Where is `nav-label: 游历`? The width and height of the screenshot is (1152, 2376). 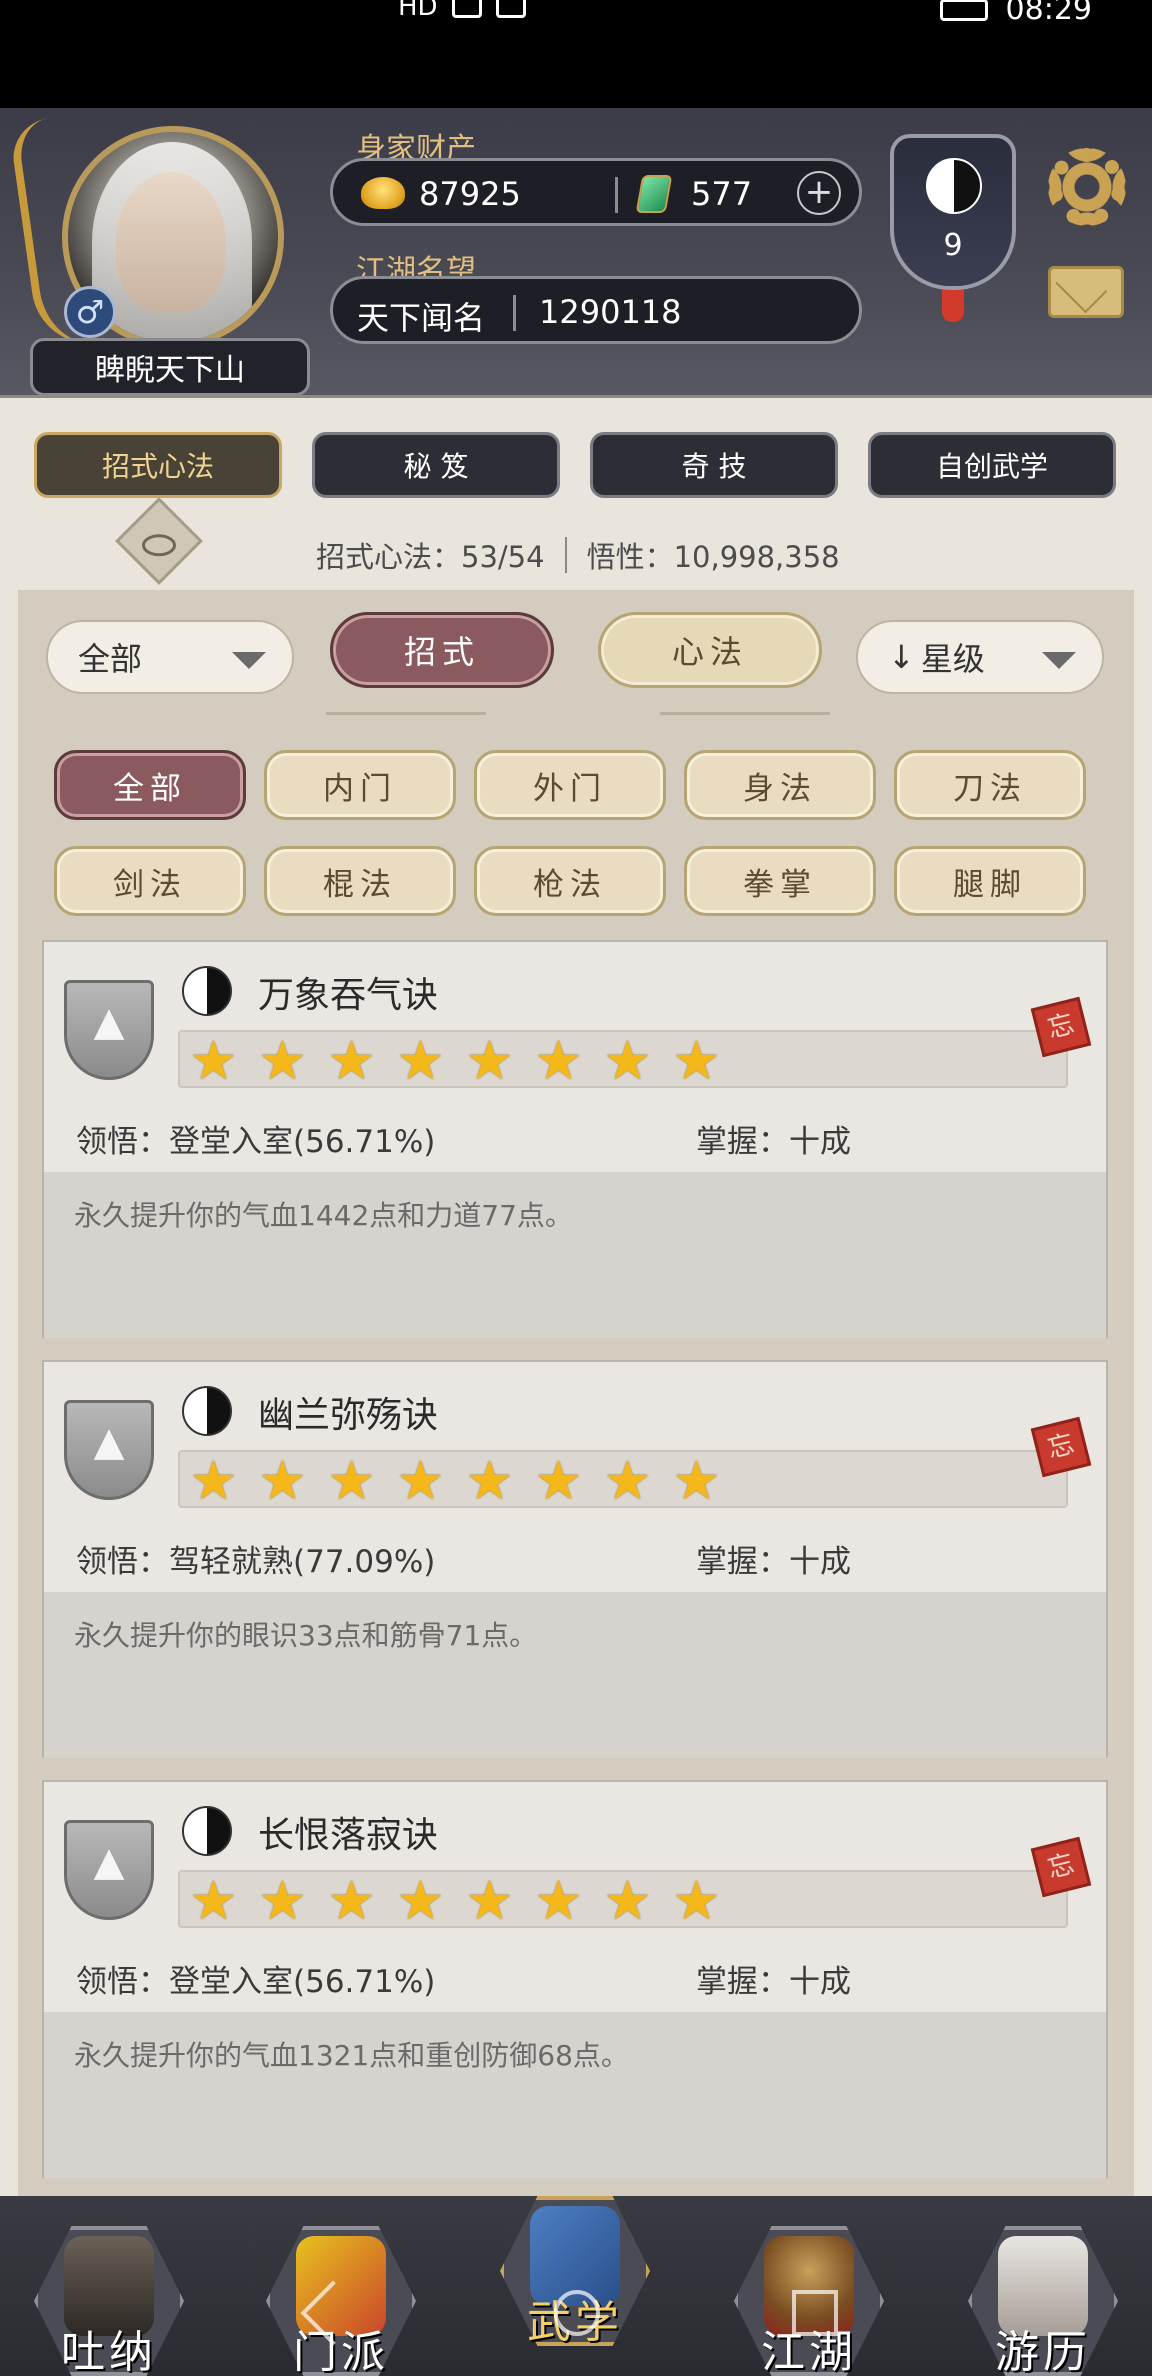
nav-label: 游历 is located at coordinates (1043, 2351).